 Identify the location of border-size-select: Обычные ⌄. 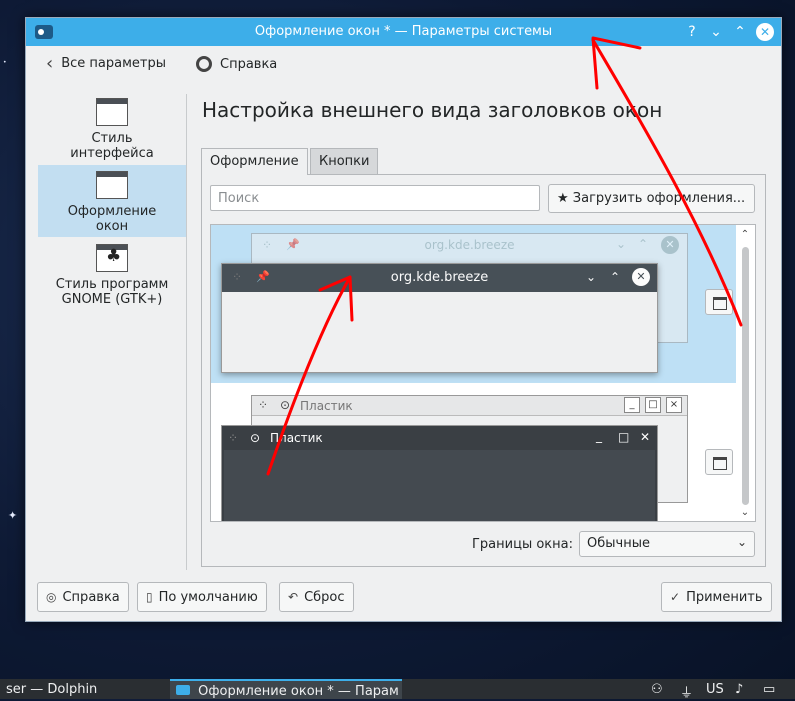
(667, 544).